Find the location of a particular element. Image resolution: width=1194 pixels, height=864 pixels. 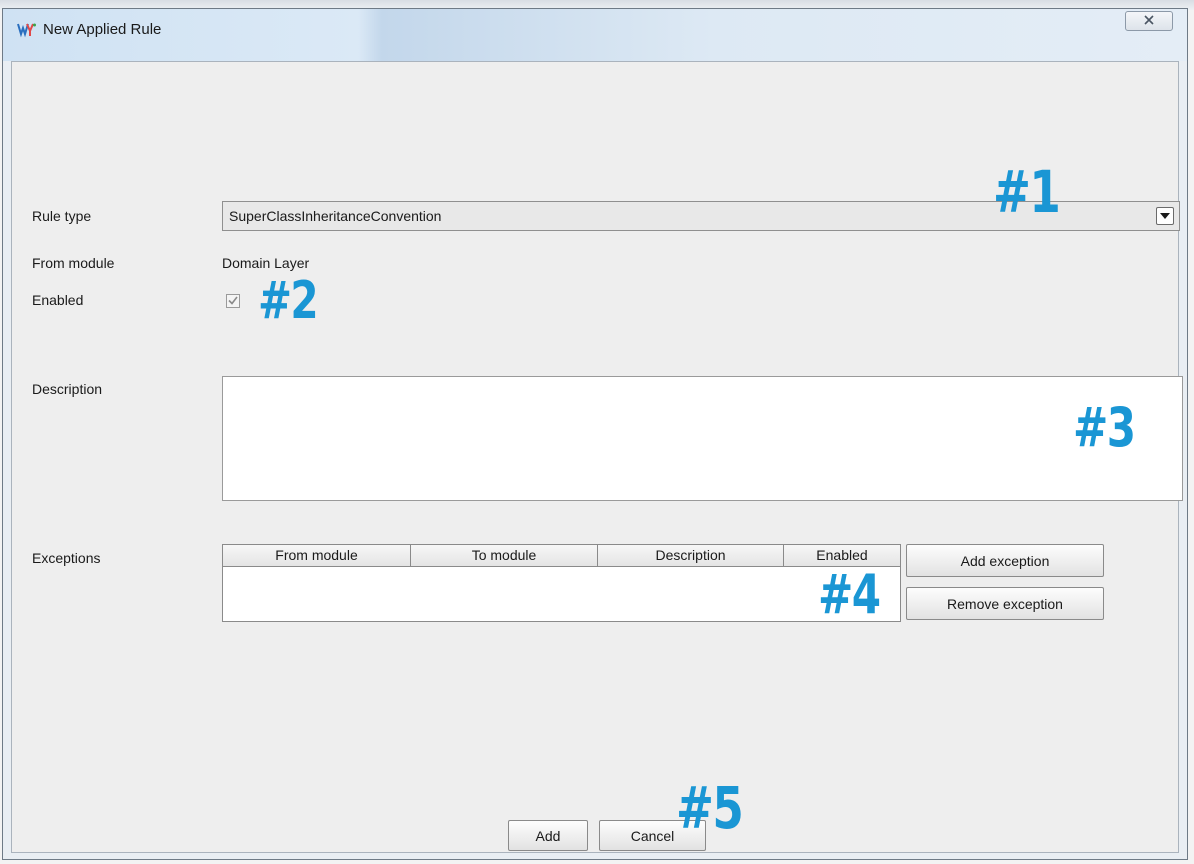

rule-type-value: SuperClassInheritanceConvention is located at coordinates (335, 216).